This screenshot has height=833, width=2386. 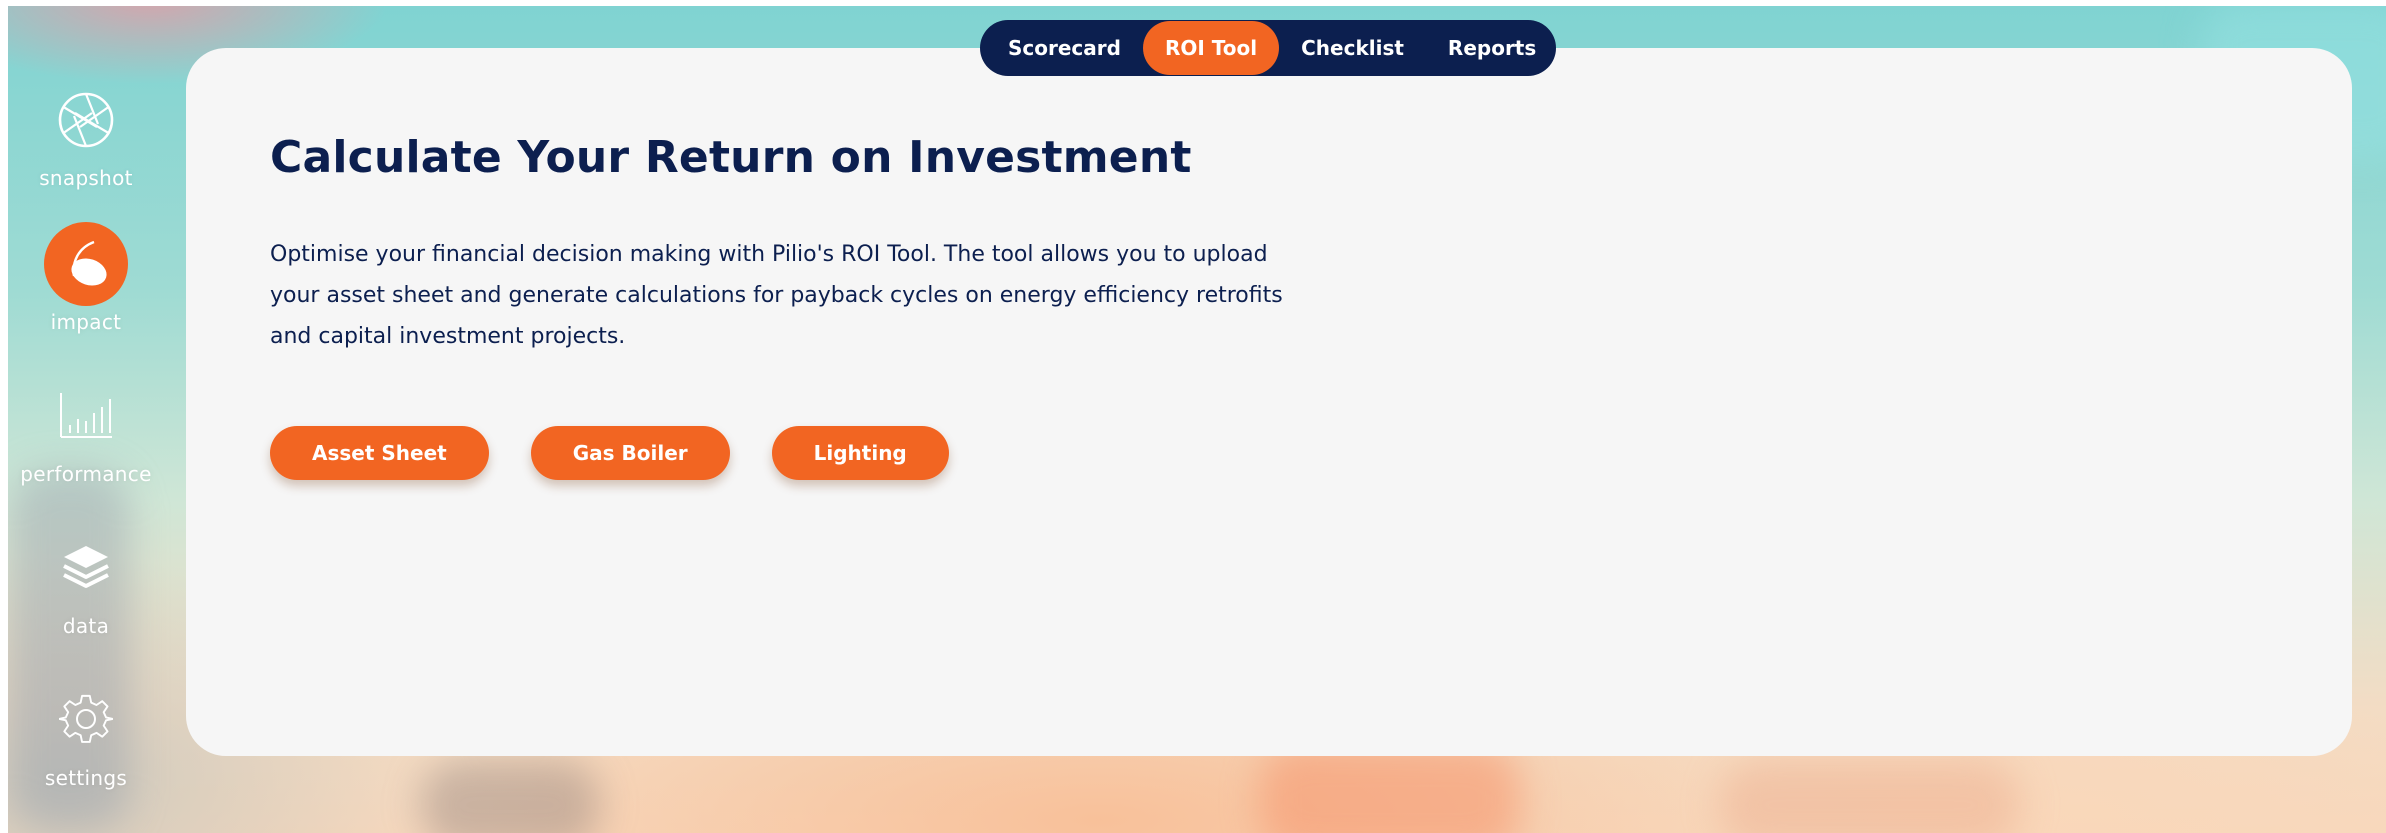 What do you see at coordinates (86, 568) in the screenshot?
I see `layers-icon` at bounding box center [86, 568].